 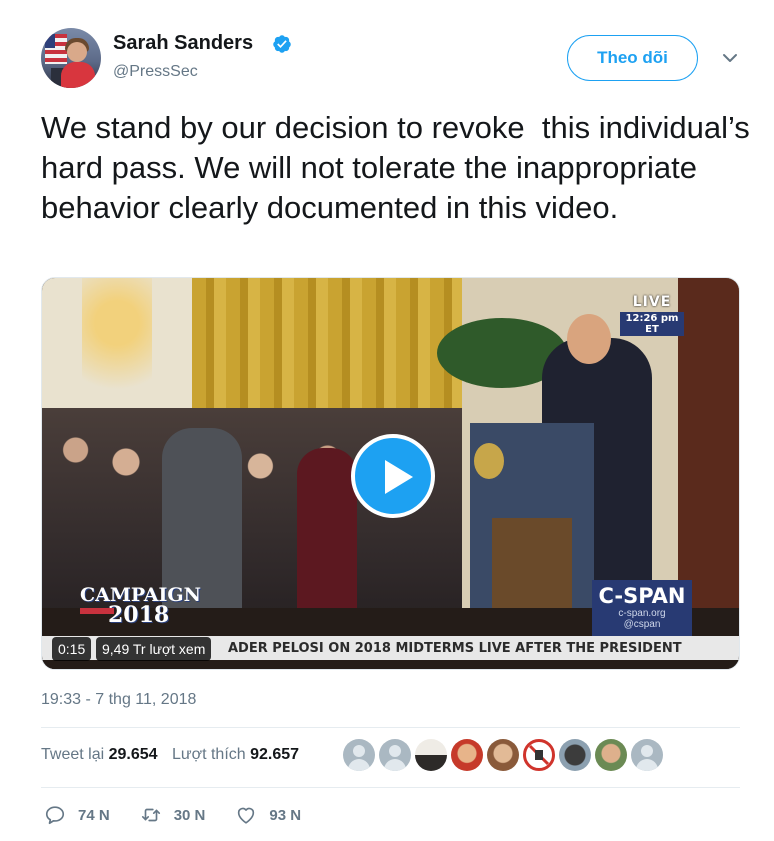 I want to click on liker-avatars, so click(x=505, y=757).